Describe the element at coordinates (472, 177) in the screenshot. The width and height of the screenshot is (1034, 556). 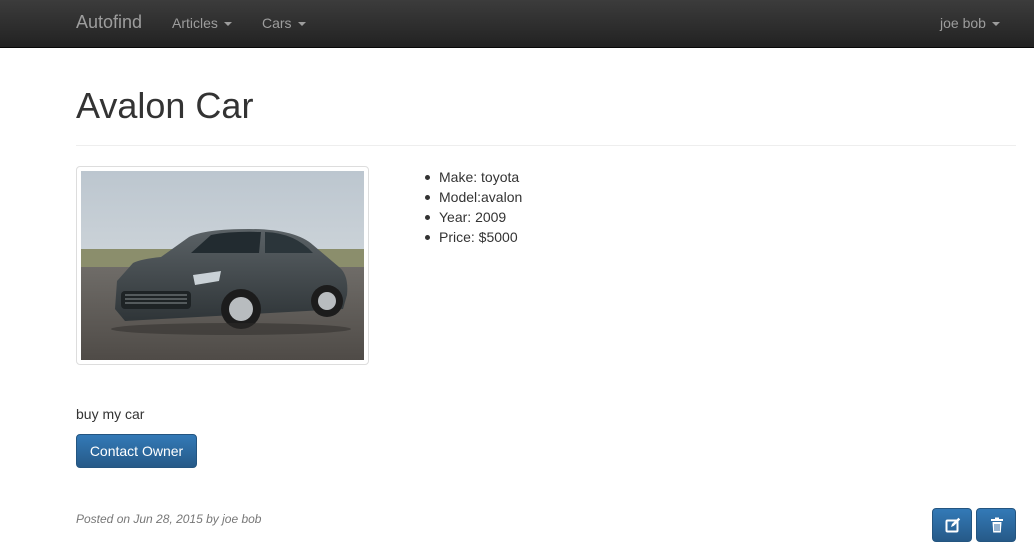
I see `list-item: Make: toyota` at that location.